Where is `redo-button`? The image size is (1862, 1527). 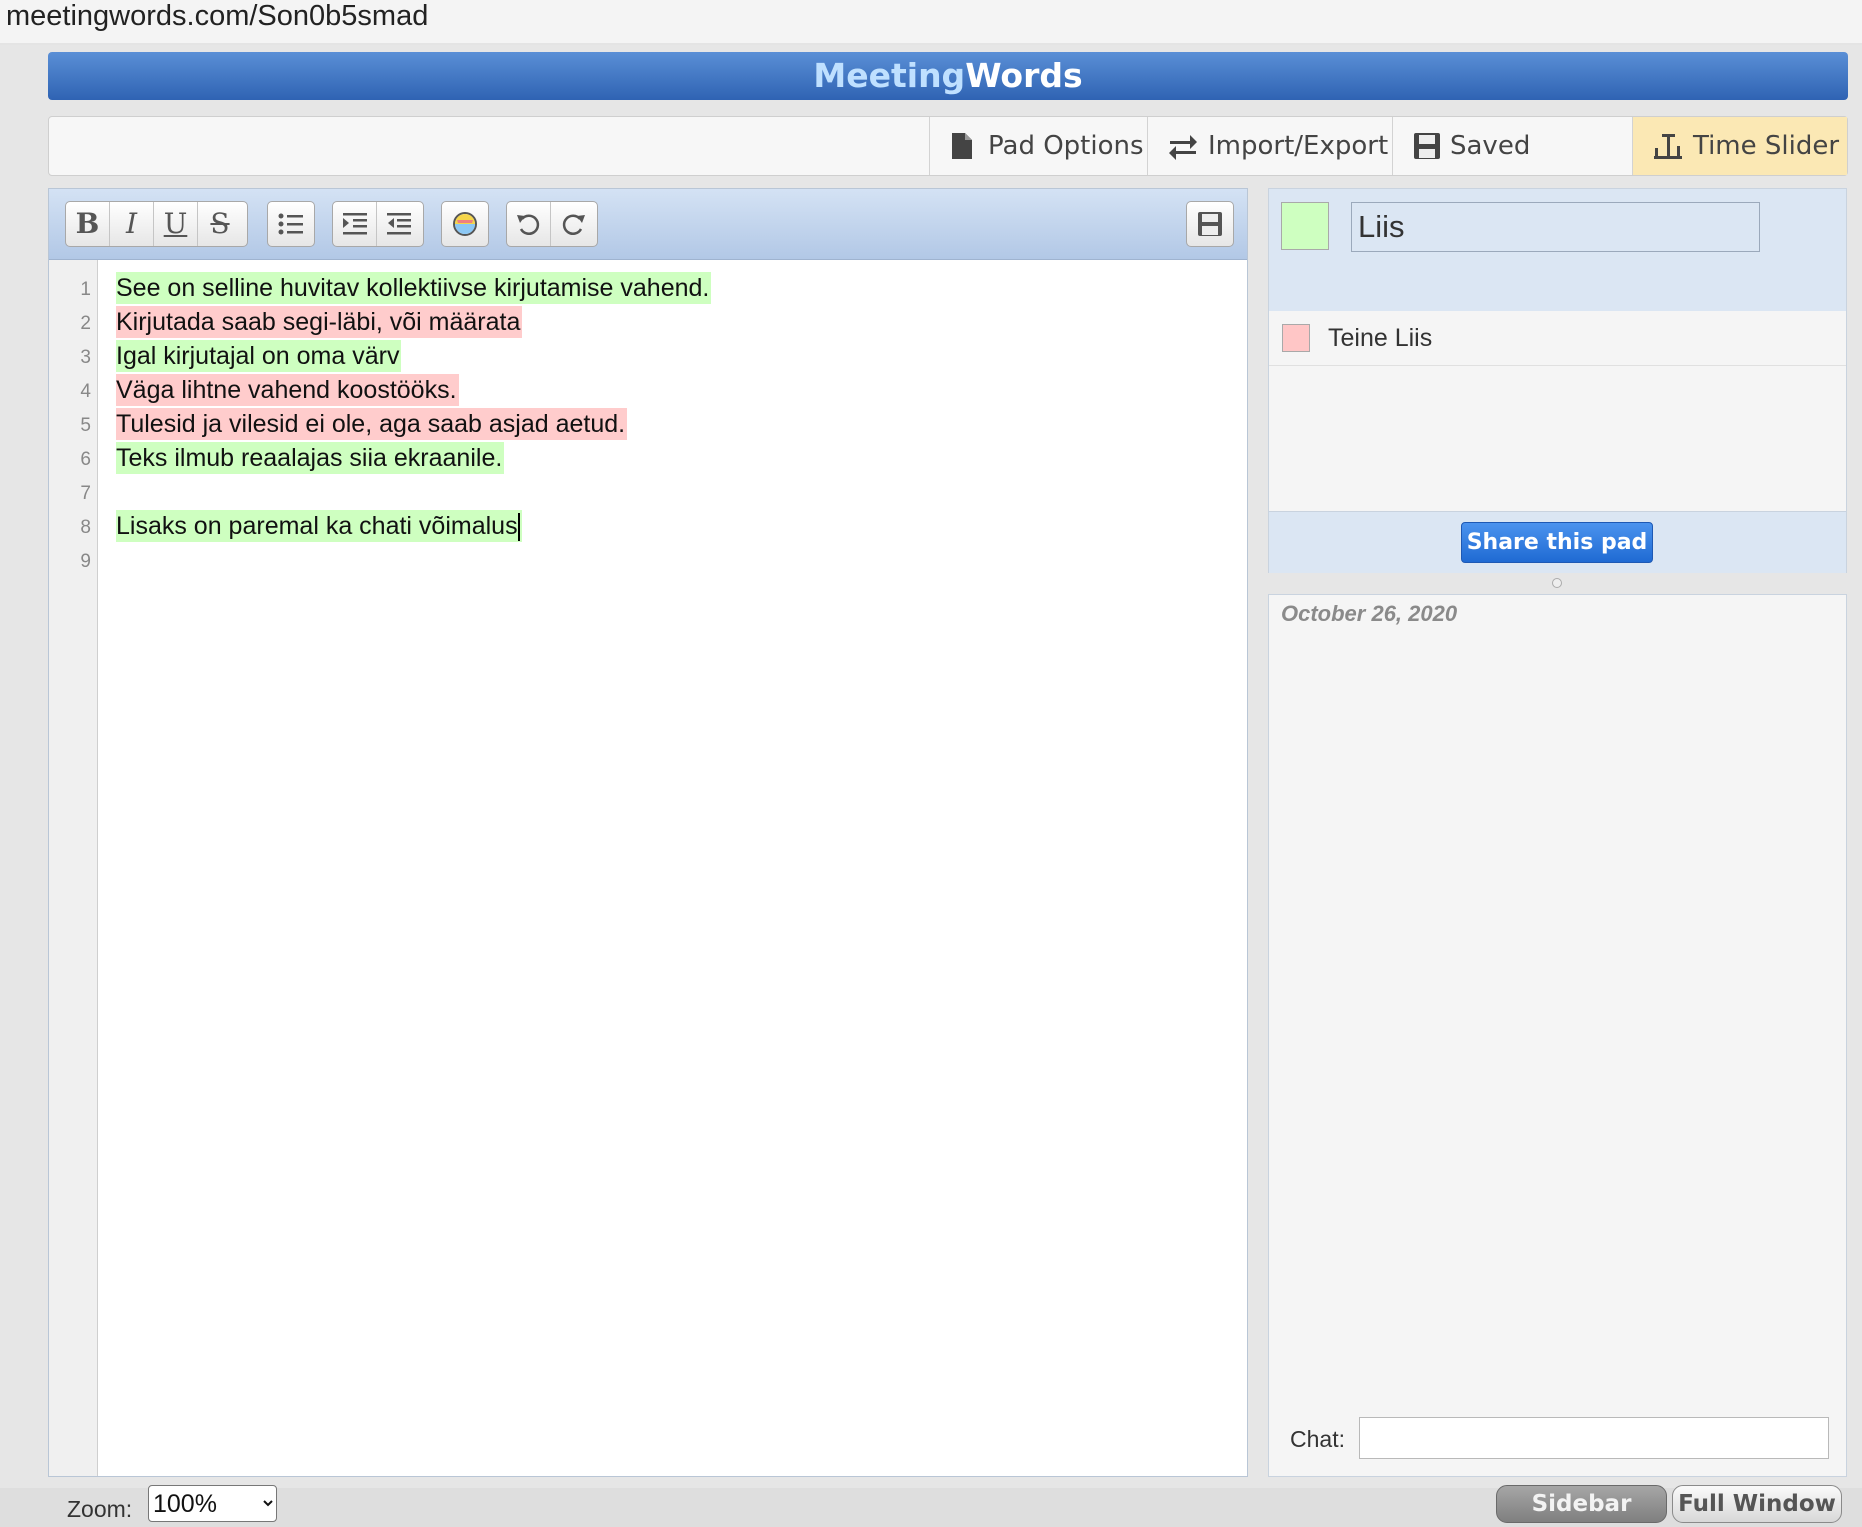
redo-button is located at coordinates (573, 224).